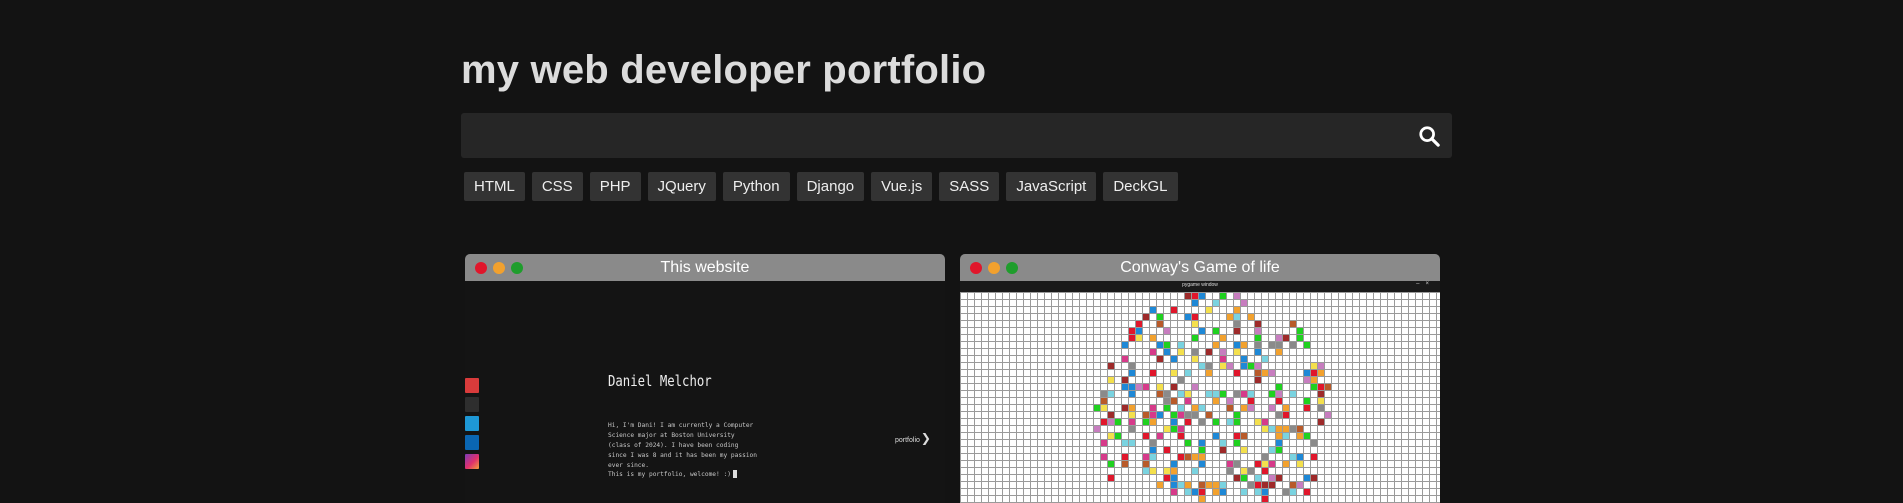  I want to click on pygame-window-bar: pygame window –×, so click(1200, 286).